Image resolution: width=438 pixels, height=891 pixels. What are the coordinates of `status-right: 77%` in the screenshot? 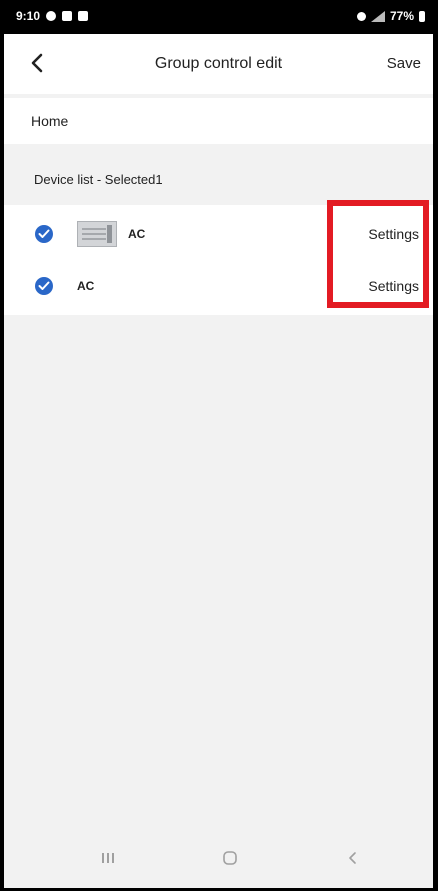 It's located at (390, 16).